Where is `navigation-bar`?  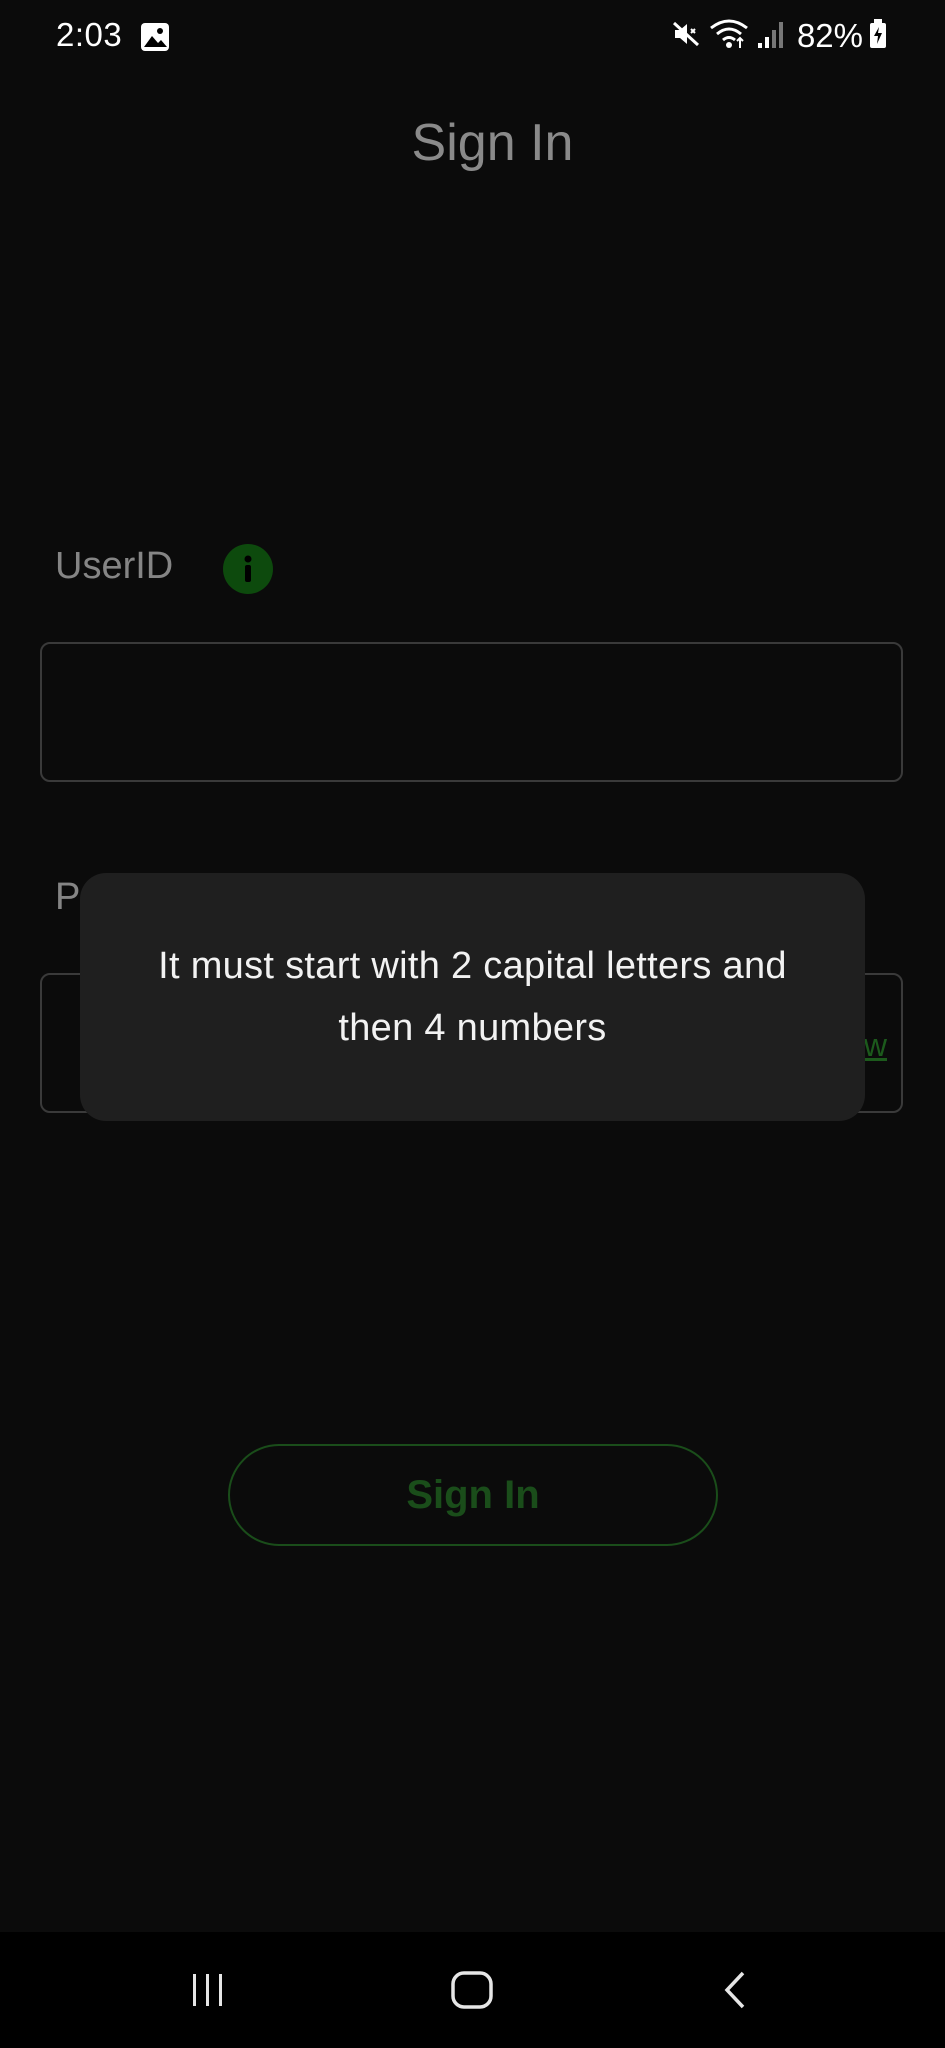
navigation-bar is located at coordinates (472, 1990).